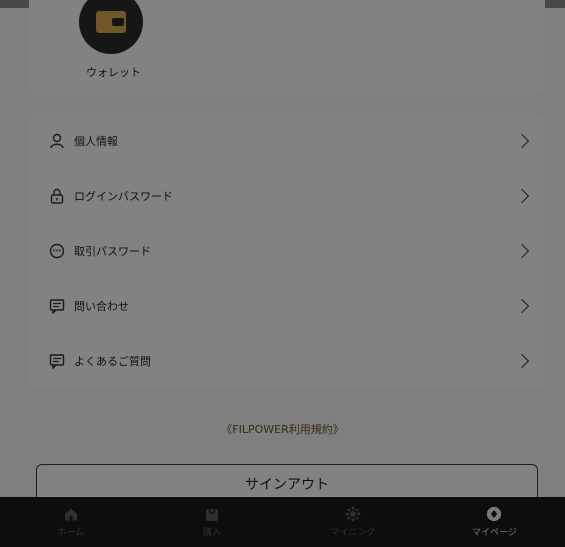 Image resolution: width=565 pixels, height=547 pixels. I want to click on bottom-tab-bar: ホーム 購入 マイニング マイページ, so click(282, 522).